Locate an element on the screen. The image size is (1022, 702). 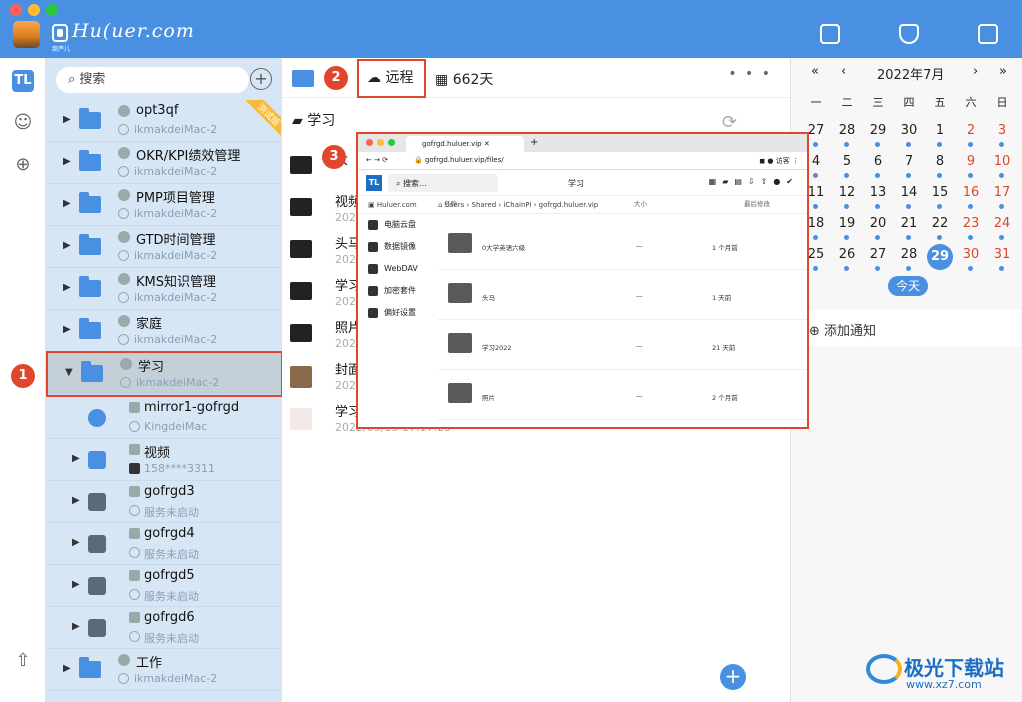
tree-row: ▶ PMP项目管理 ikmakdeiMac-2 is located at coordinates (164, 205).